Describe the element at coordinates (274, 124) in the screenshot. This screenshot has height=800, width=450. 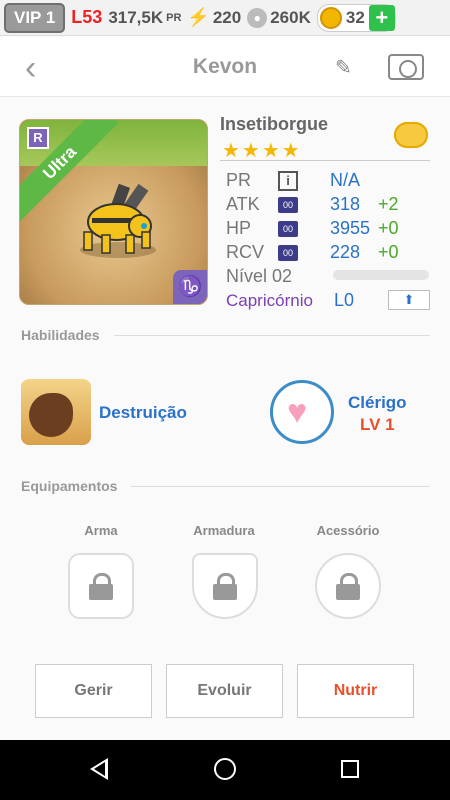
I see `monster-name: Insetiborgue` at that location.